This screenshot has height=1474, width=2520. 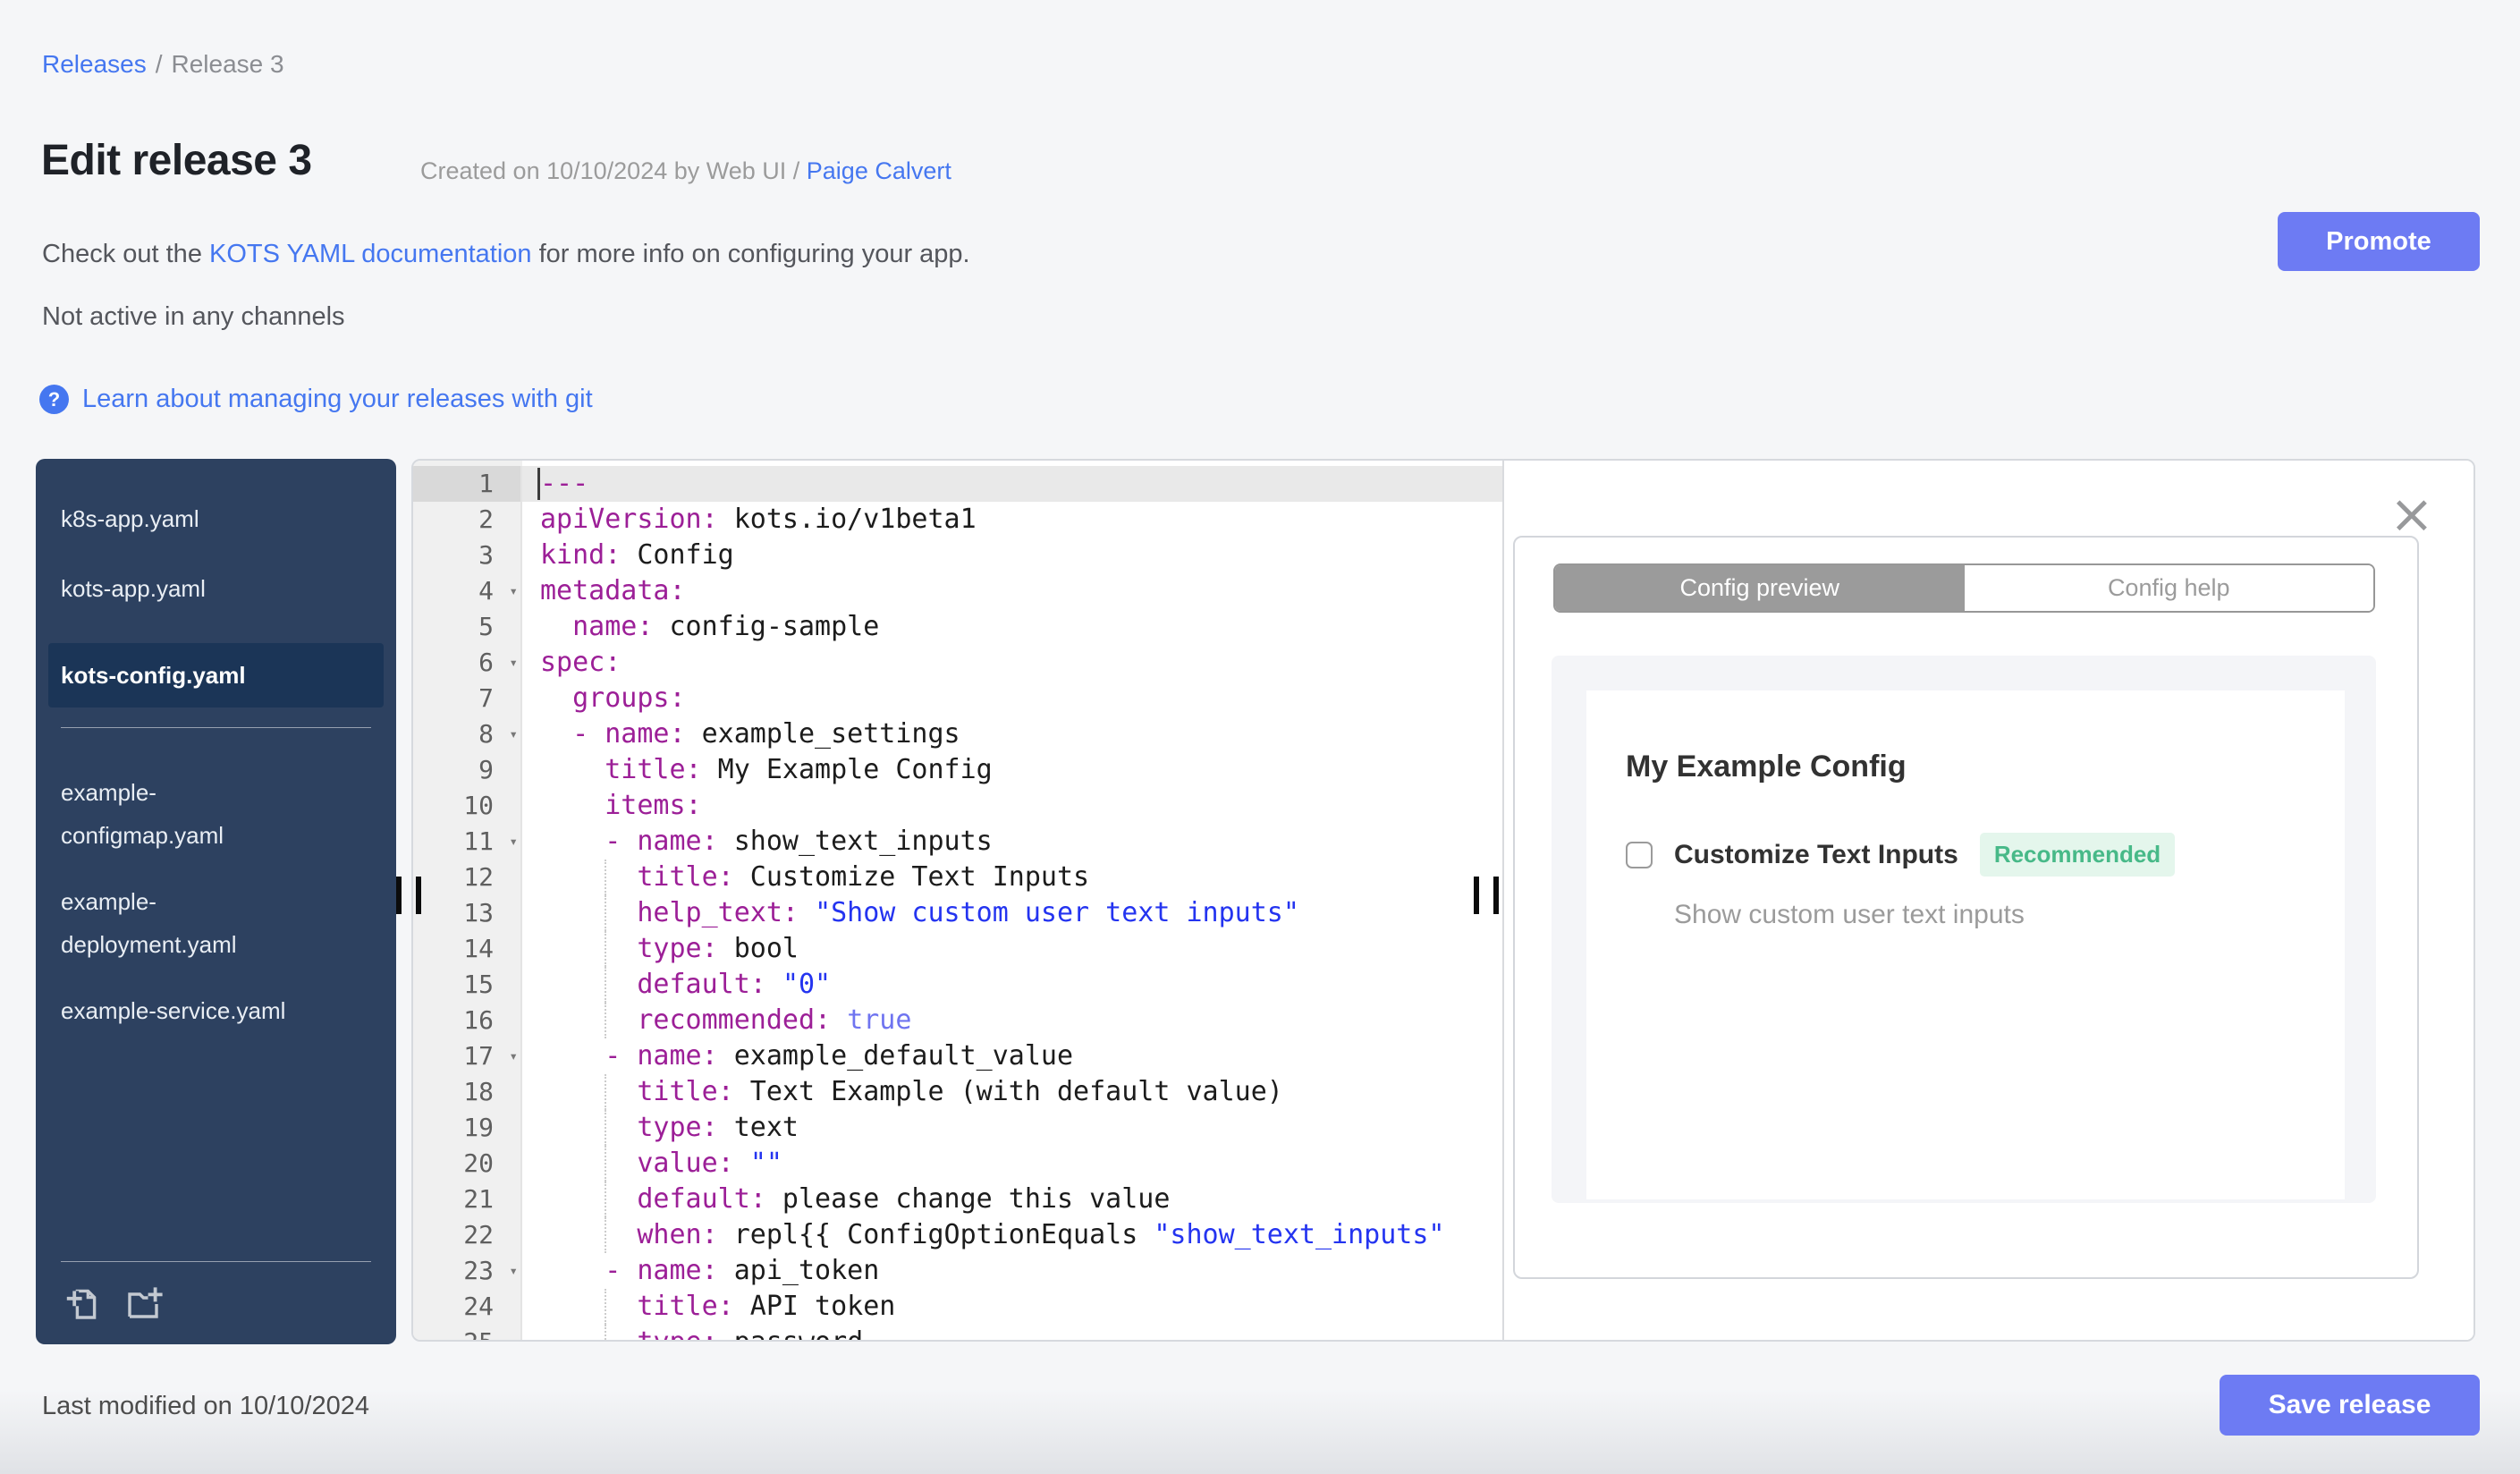 I want to click on config-tabs: Config preview Config help, so click(x=1964, y=588).